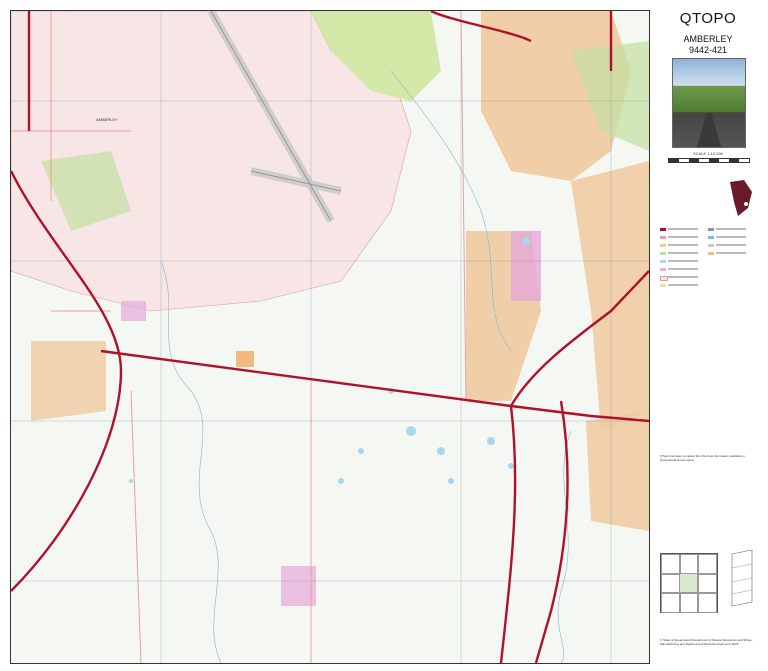 Image resolution: width=768 pixels, height=671 pixels. Describe the element at coordinates (708, 50) in the screenshot. I see `sheet-number: 9442-421` at that location.